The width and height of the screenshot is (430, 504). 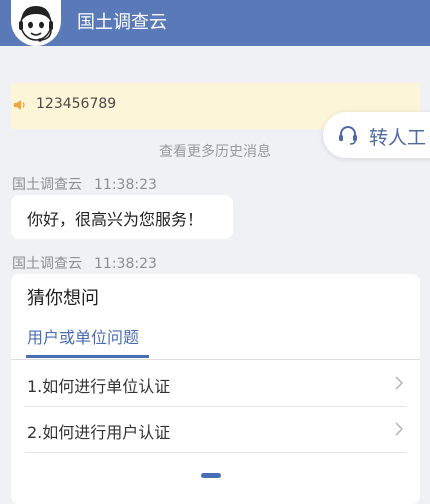 What do you see at coordinates (211, 475) in the screenshot?
I see `pagination-indicator` at bounding box center [211, 475].